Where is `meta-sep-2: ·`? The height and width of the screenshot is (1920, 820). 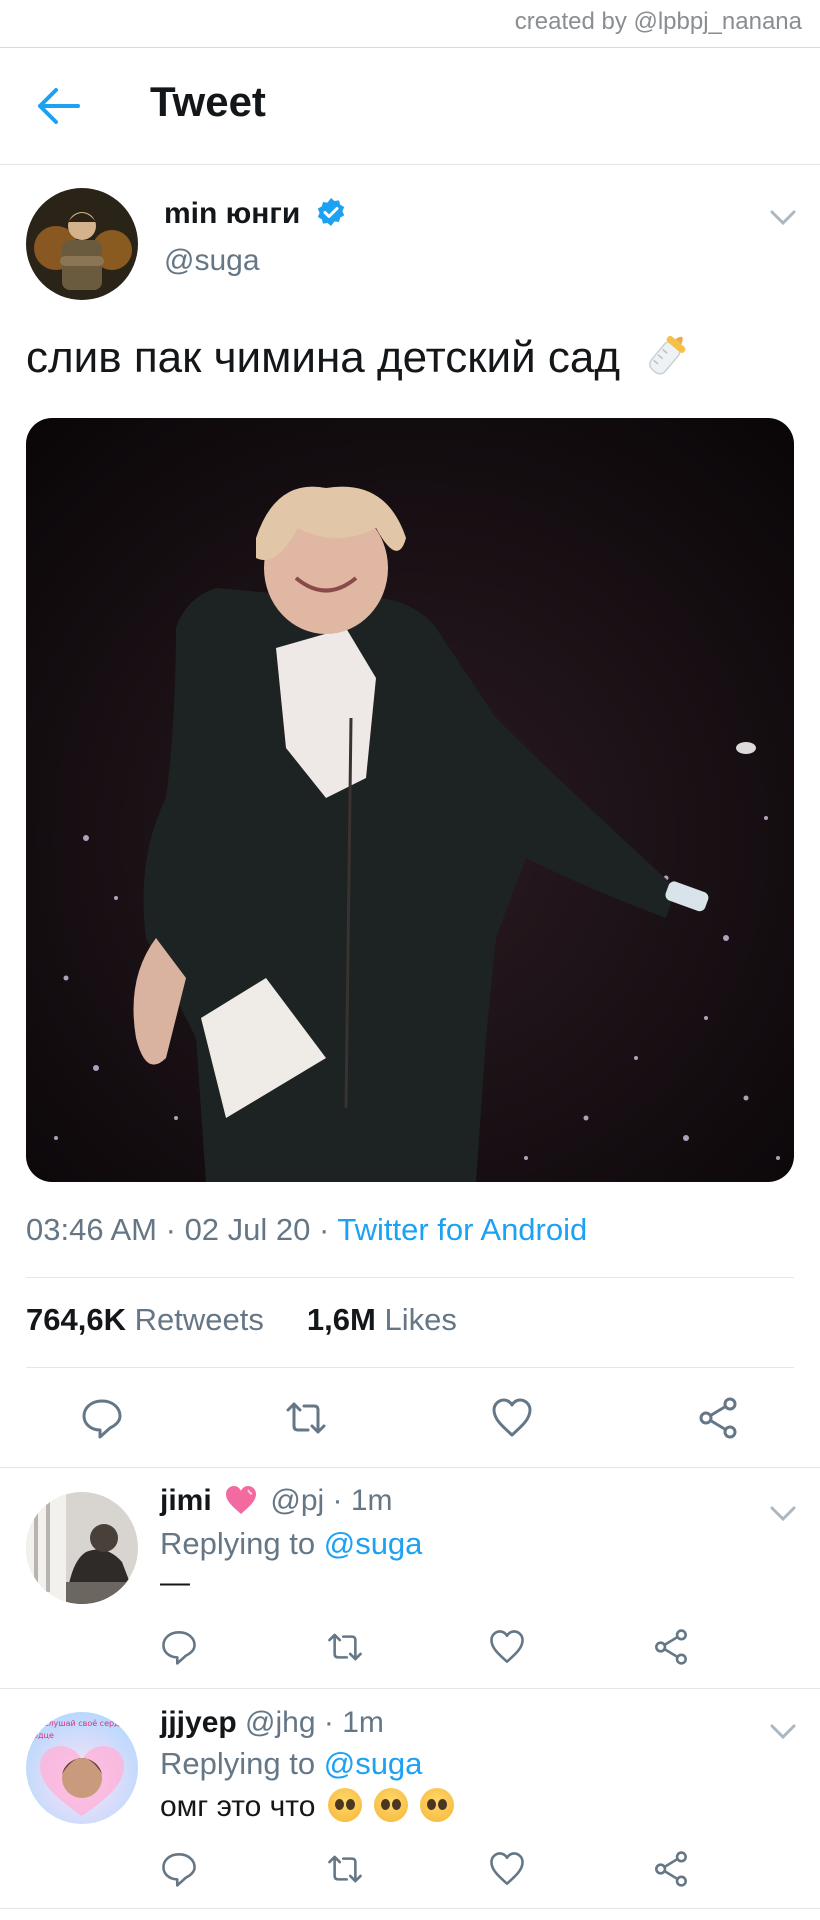 meta-sep-2: · is located at coordinates (324, 1229).